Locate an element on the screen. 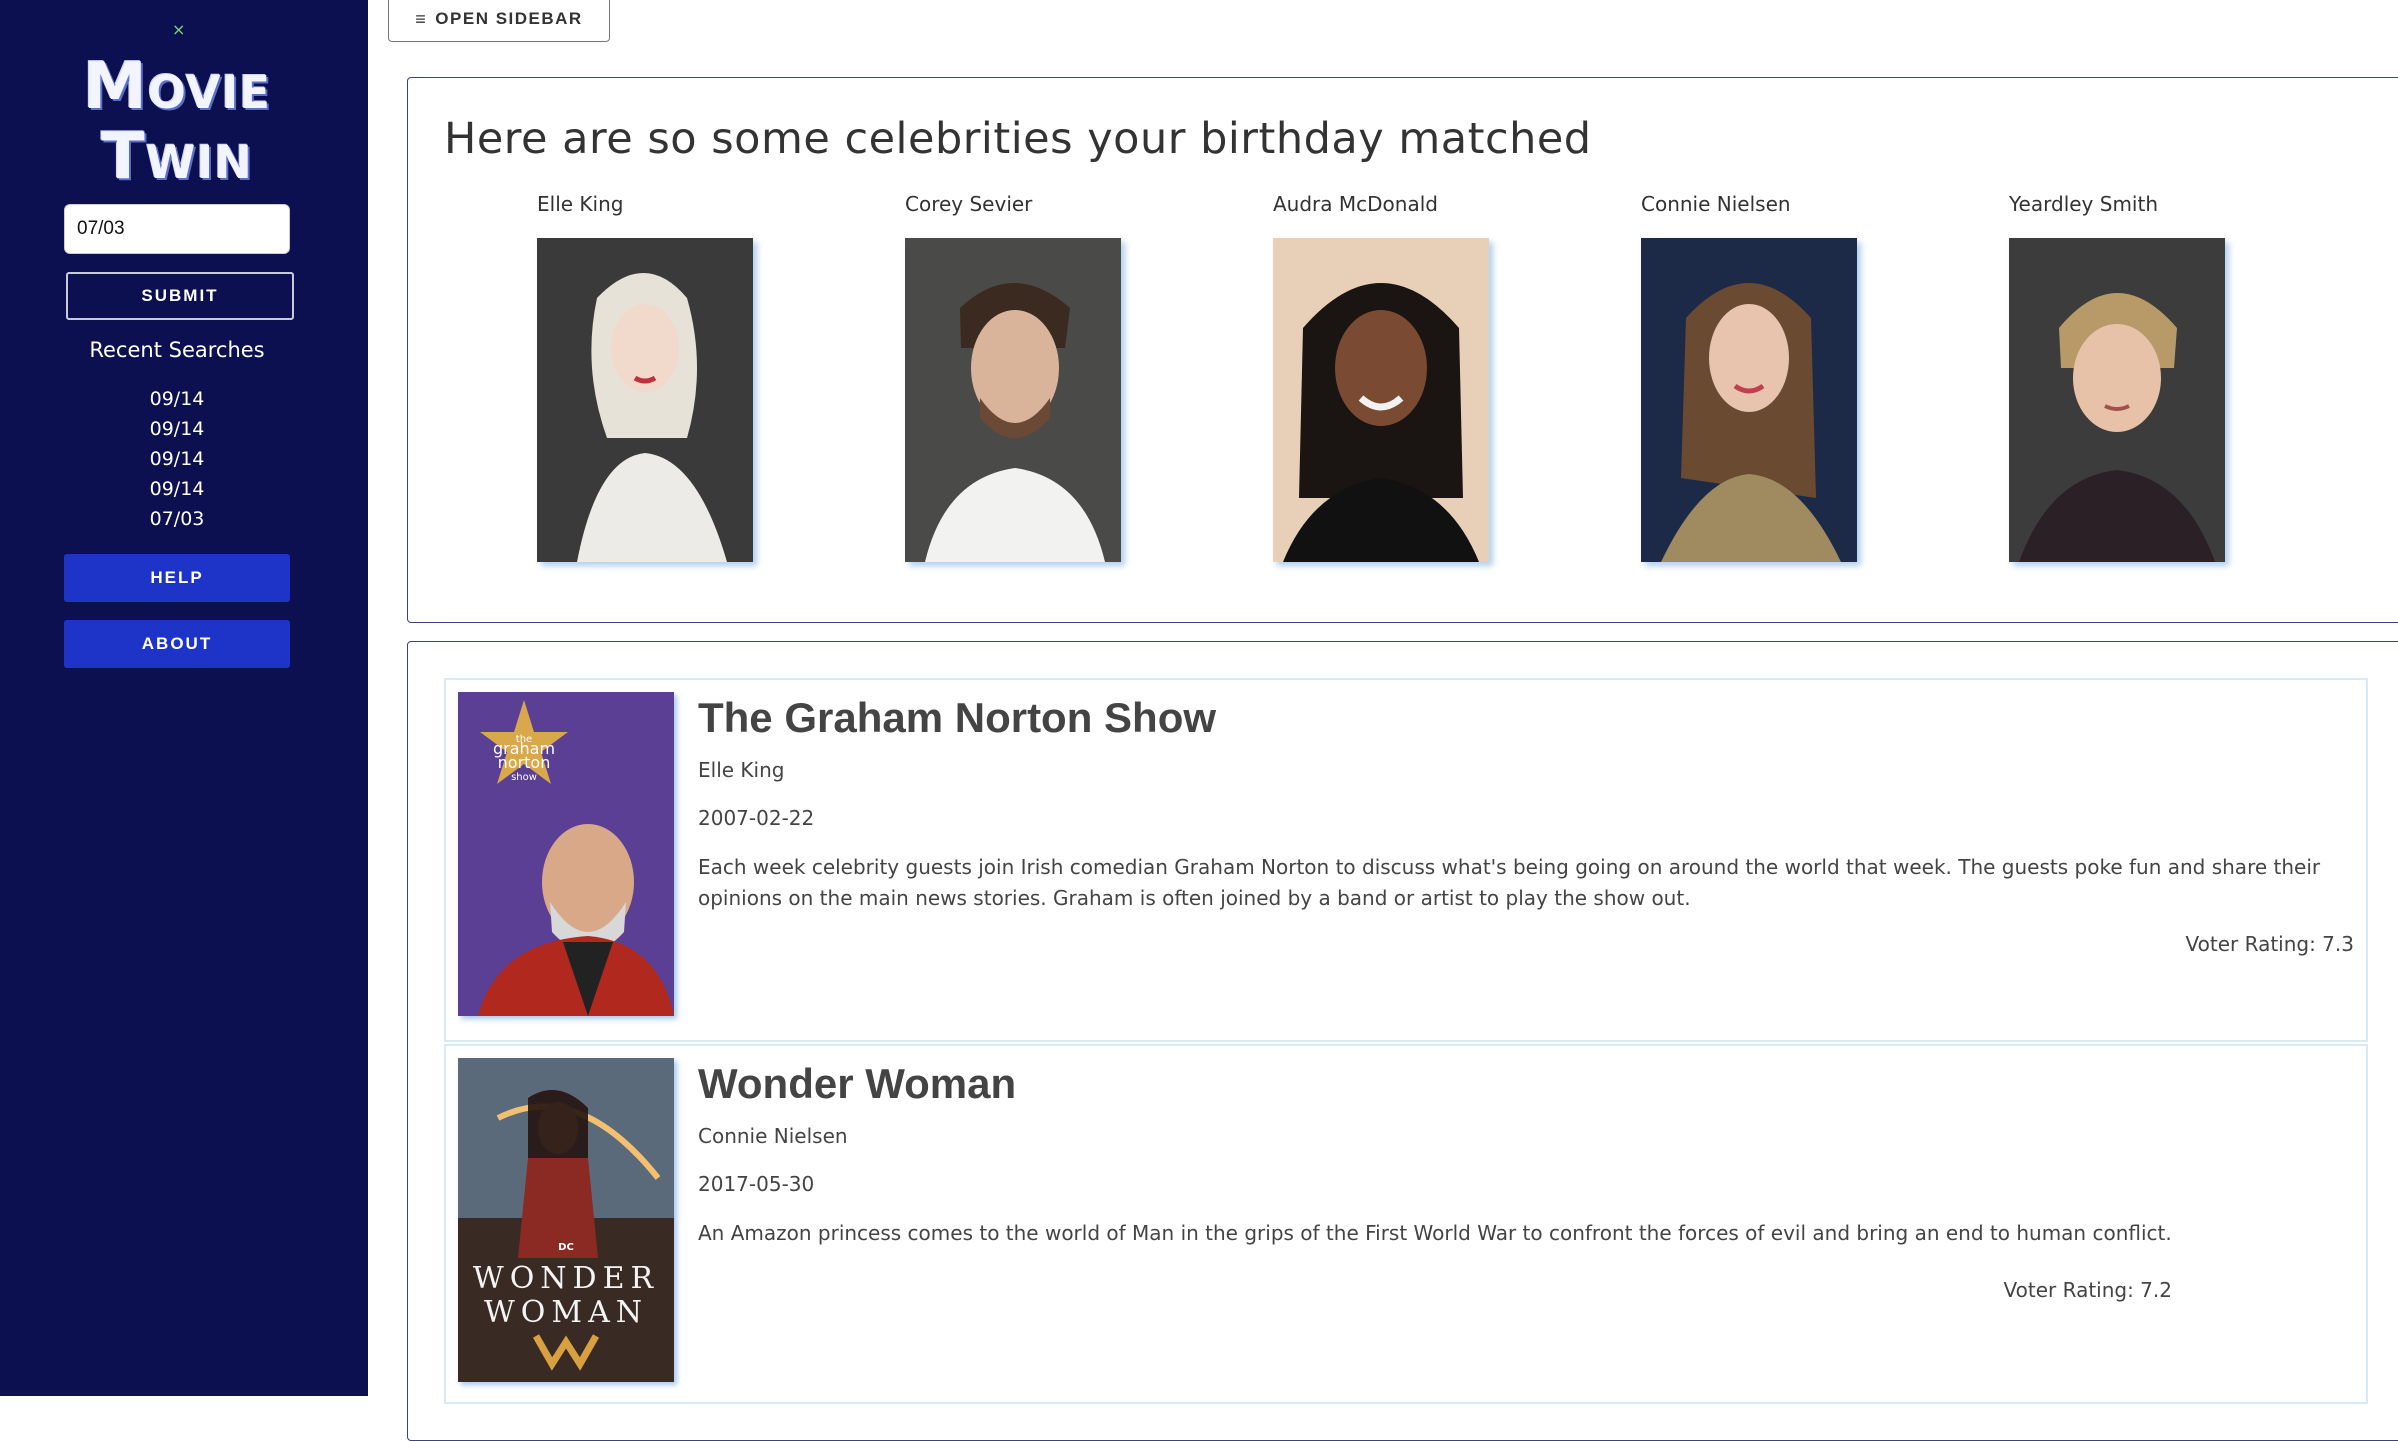 This screenshot has height=1441, width=2398. poster-text-3: norton is located at coordinates (524, 762).